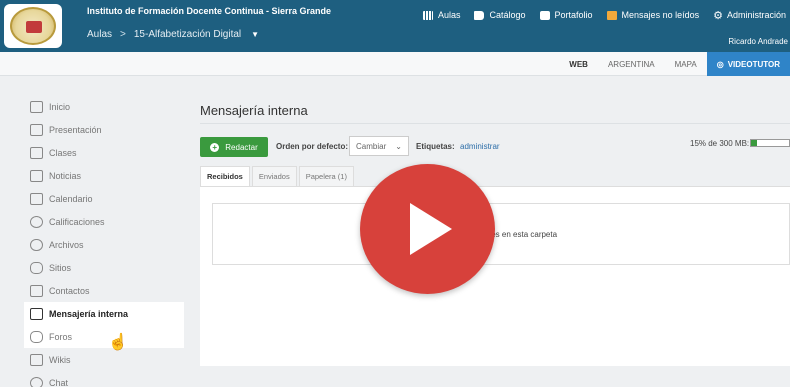 The width and height of the screenshot is (790, 387). Describe the element at coordinates (104, 175) in the screenshot. I see `sidebar-item-noticias: Noticias` at that location.